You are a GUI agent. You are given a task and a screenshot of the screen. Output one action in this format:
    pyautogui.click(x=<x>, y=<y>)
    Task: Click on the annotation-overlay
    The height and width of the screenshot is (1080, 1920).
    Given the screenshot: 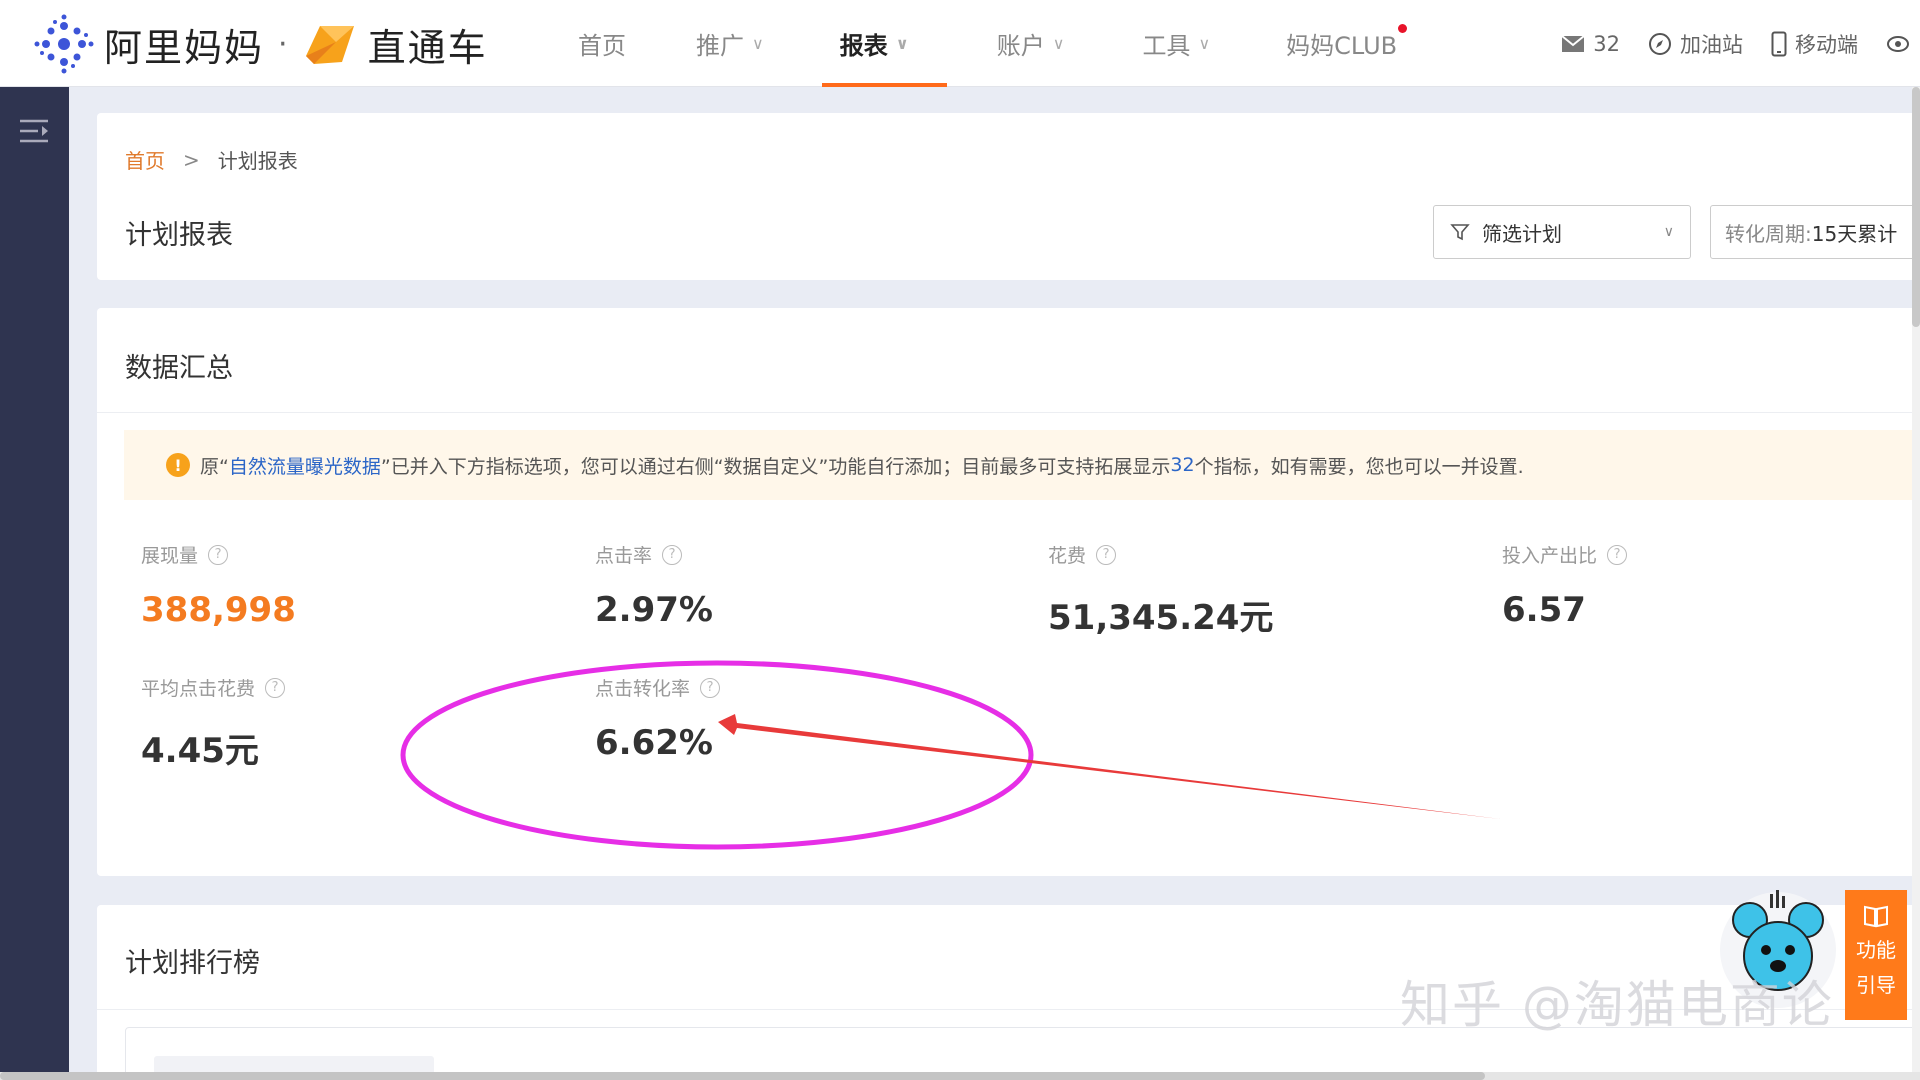 What is the action you would take?
    pyautogui.click(x=950, y=755)
    